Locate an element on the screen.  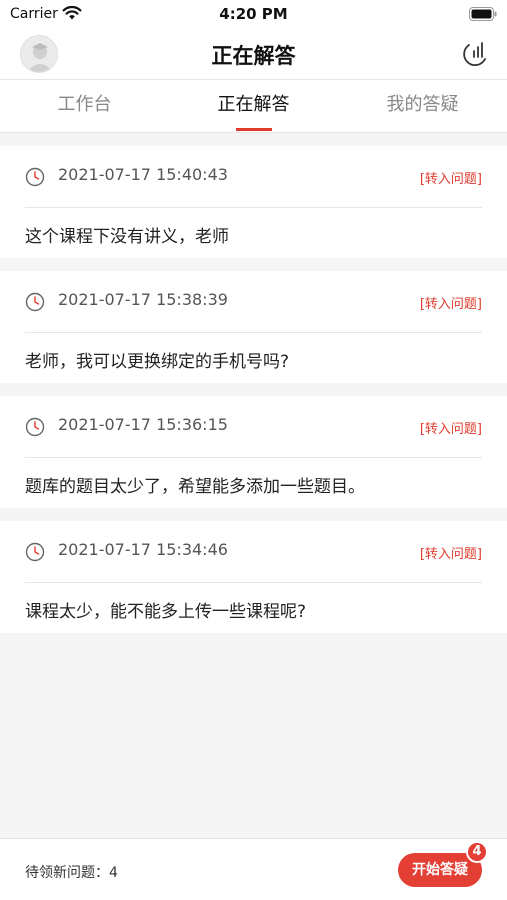
question-text: 这个课程下没有讲义，老师 is located at coordinates (253, 234).